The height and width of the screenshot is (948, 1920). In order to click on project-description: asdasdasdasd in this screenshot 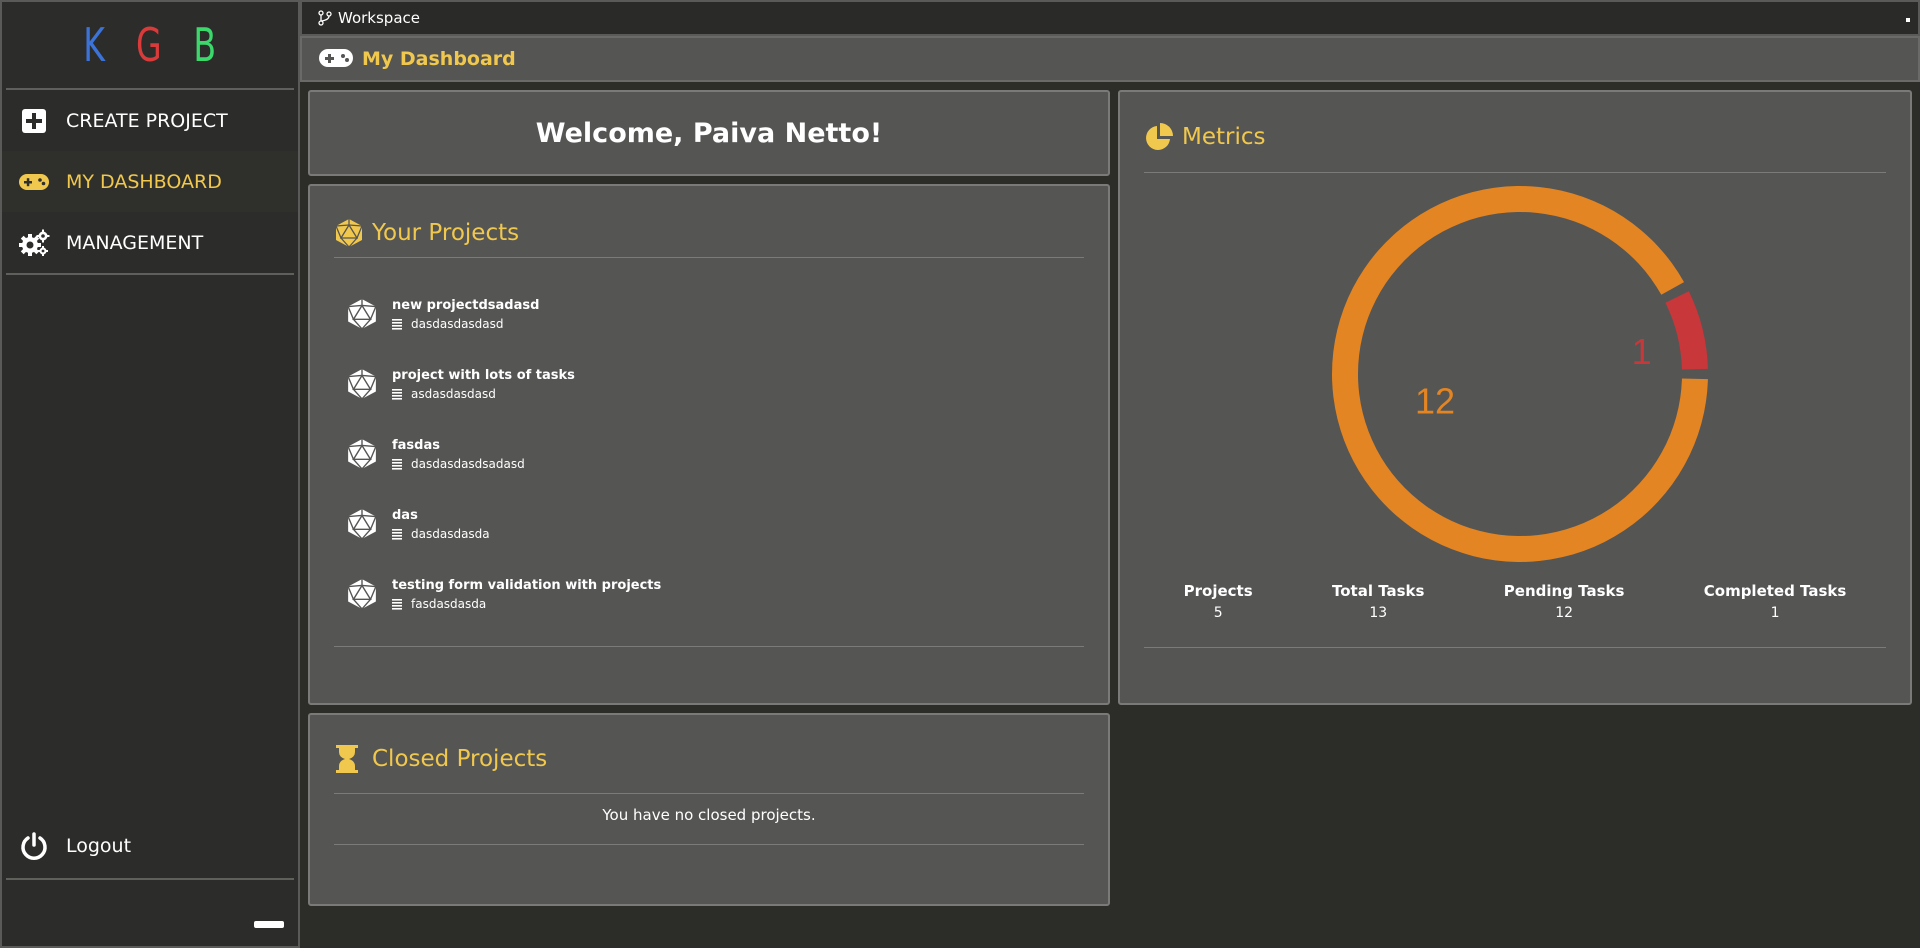, I will do `click(483, 394)`.